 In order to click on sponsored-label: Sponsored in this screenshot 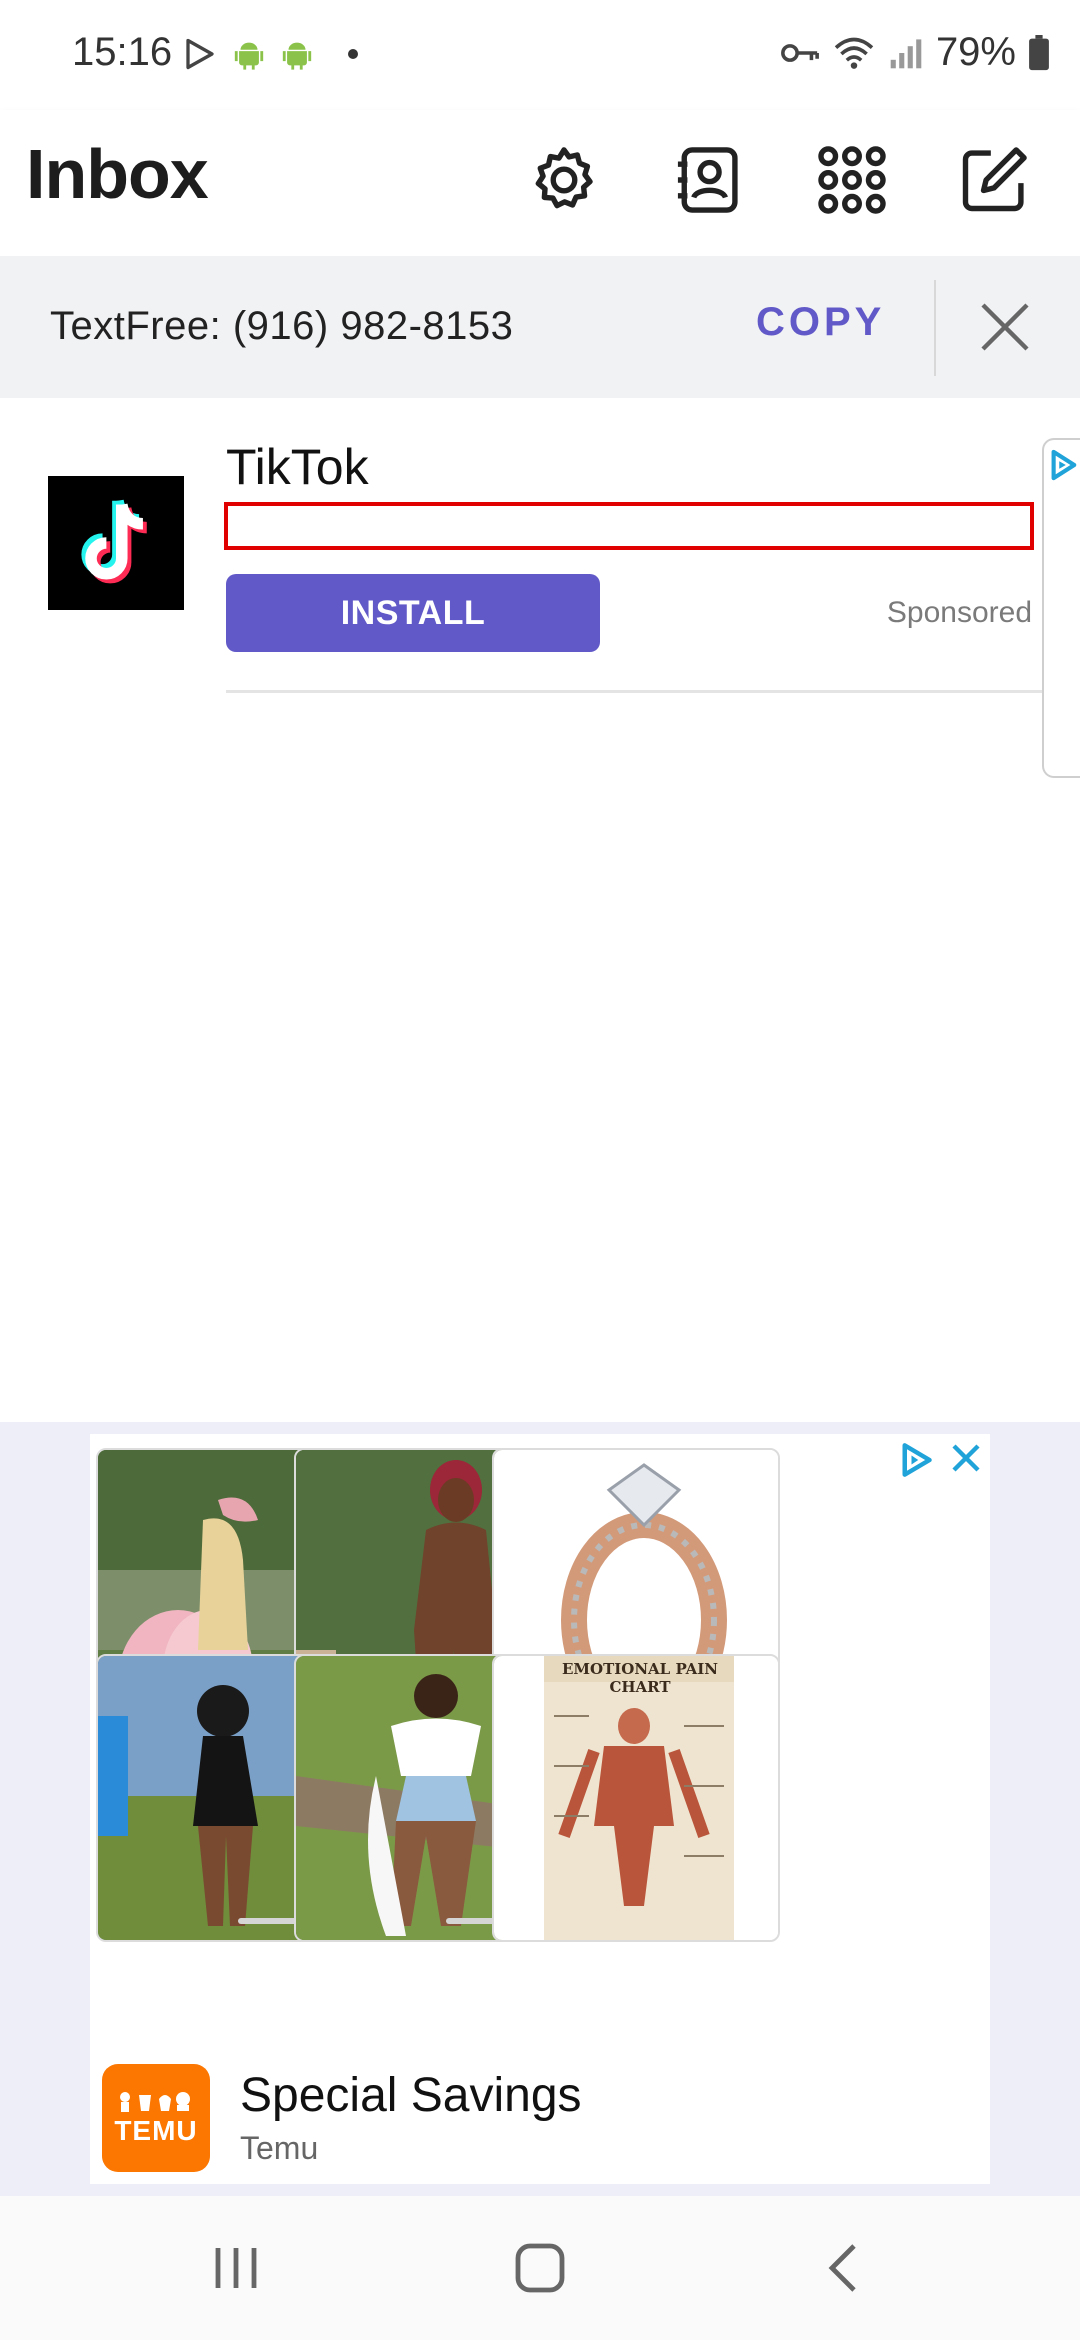, I will do `click(959, 612)`.